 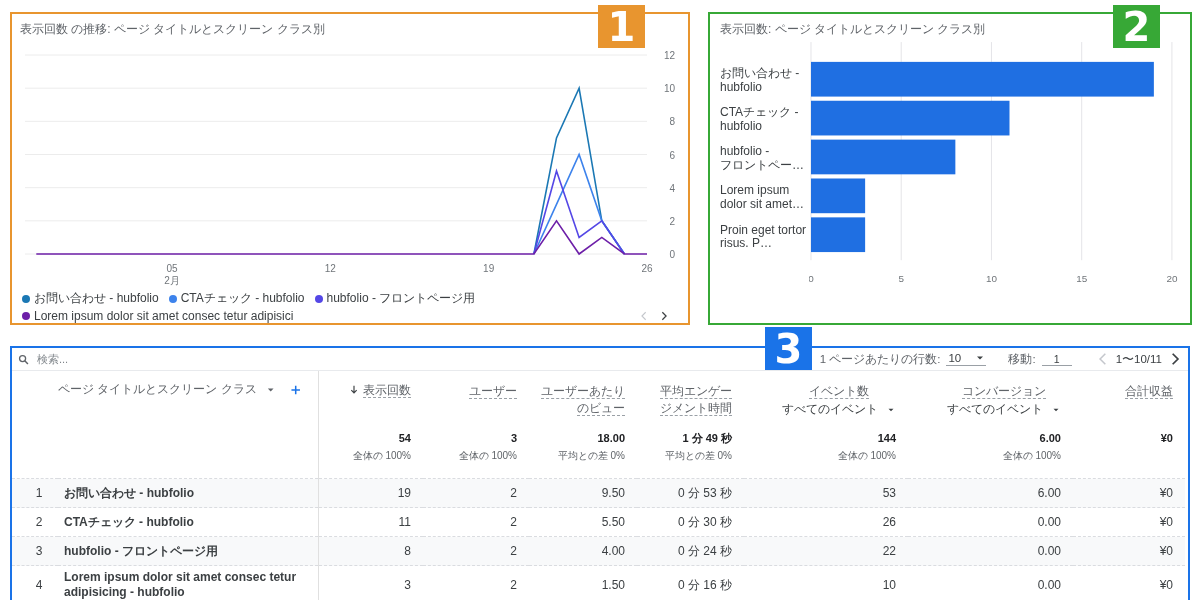 I want to click on table-cell: 6.00, so click(x=1049, y=493).